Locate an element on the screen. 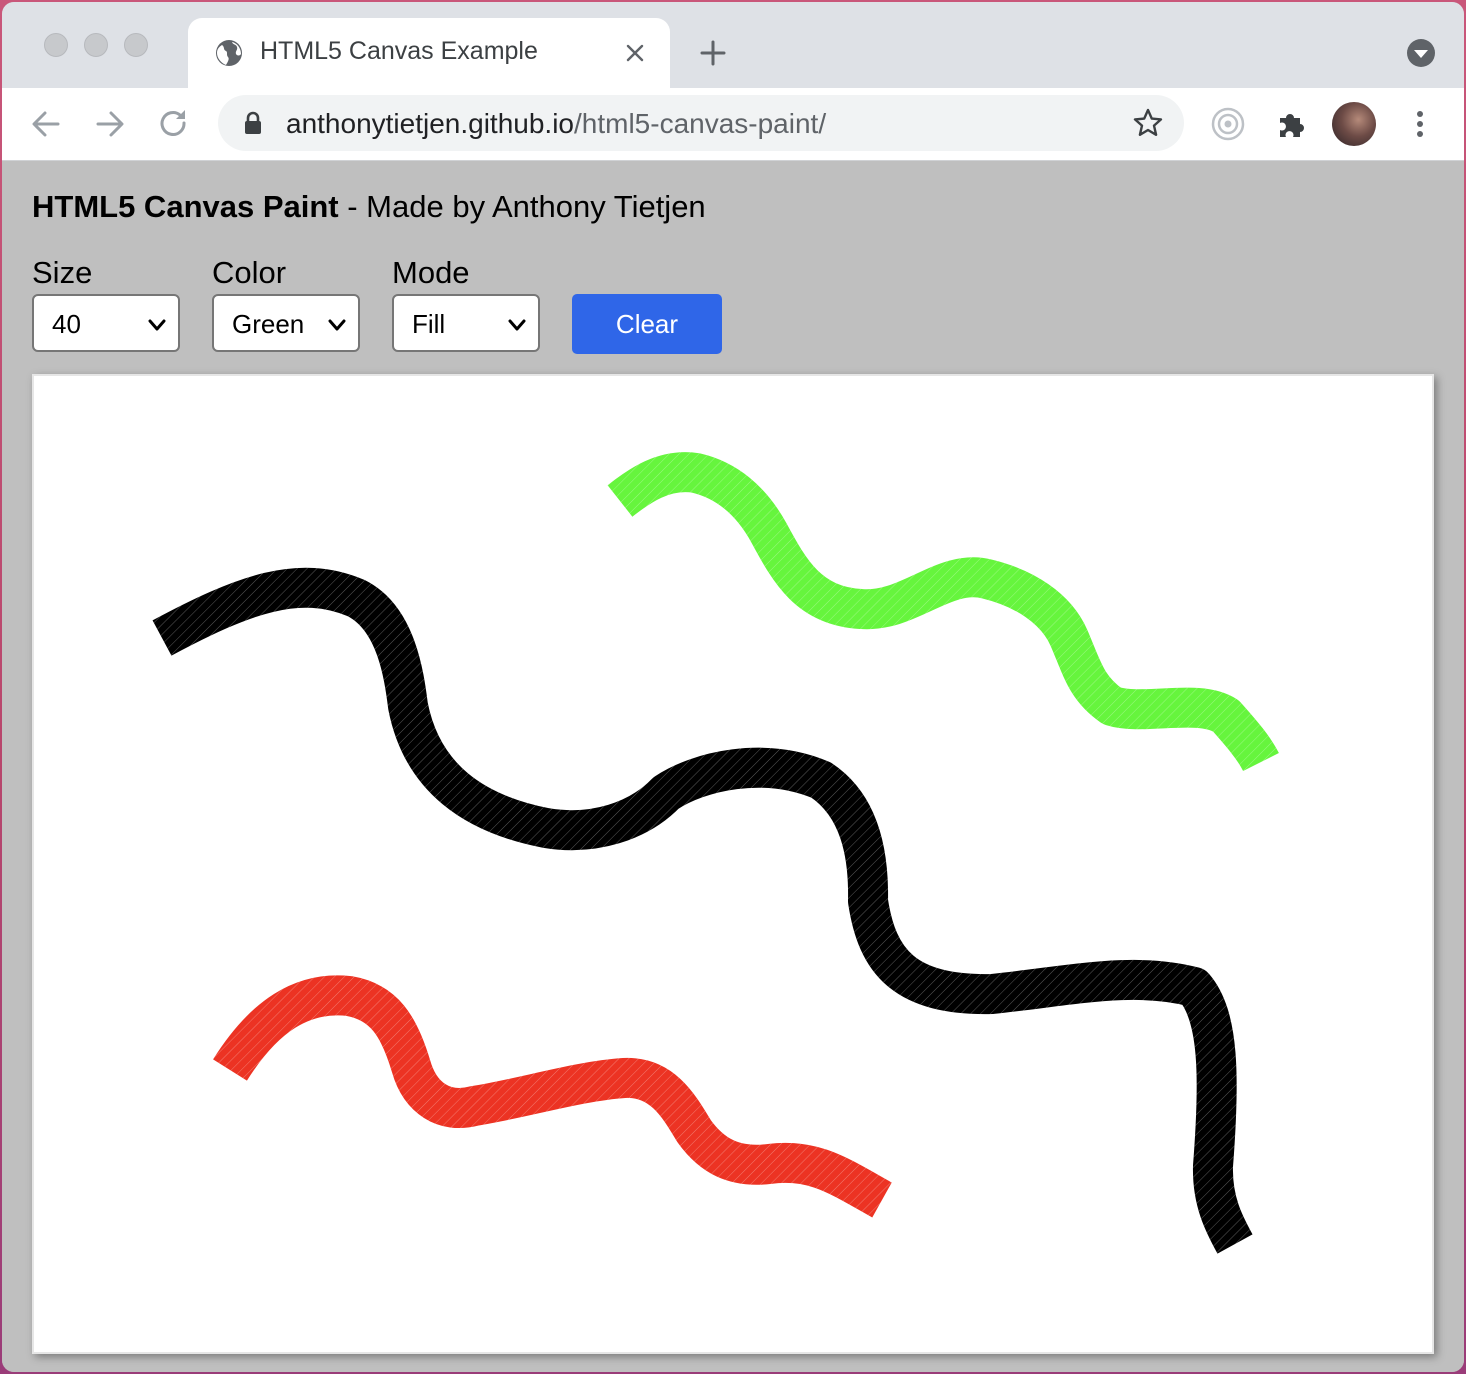 The image size is (1466, 1374). bookmark-star-icon is located at coordinates (1148, 123).